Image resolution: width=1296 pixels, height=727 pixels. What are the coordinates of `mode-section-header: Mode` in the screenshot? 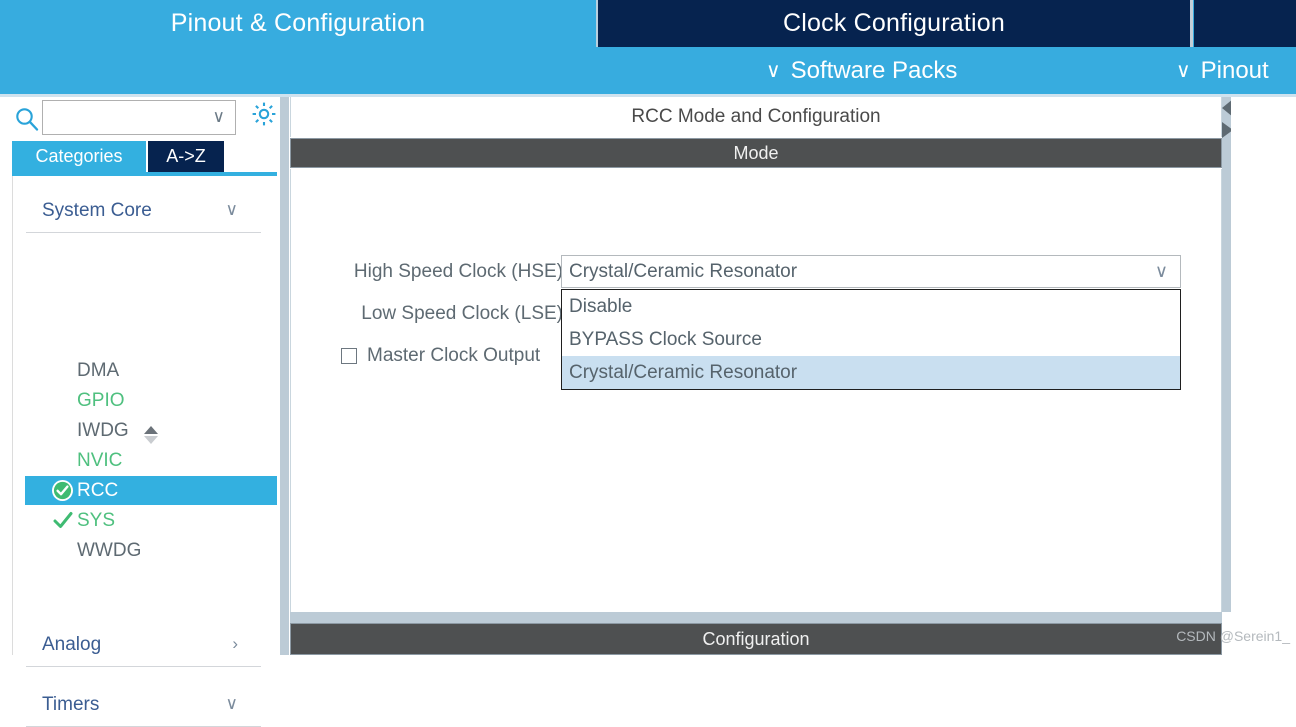 It's located at (756, 153).